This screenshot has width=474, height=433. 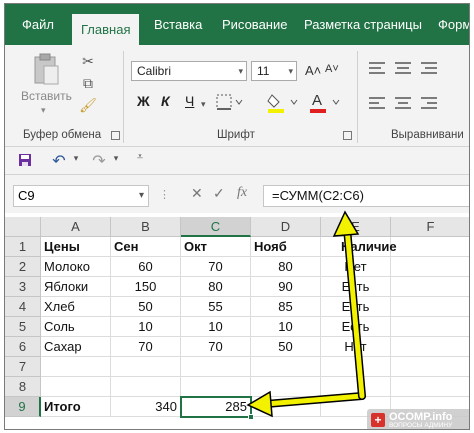 I want to click on grow-font-button: A˄, so click(x=313, y=70).